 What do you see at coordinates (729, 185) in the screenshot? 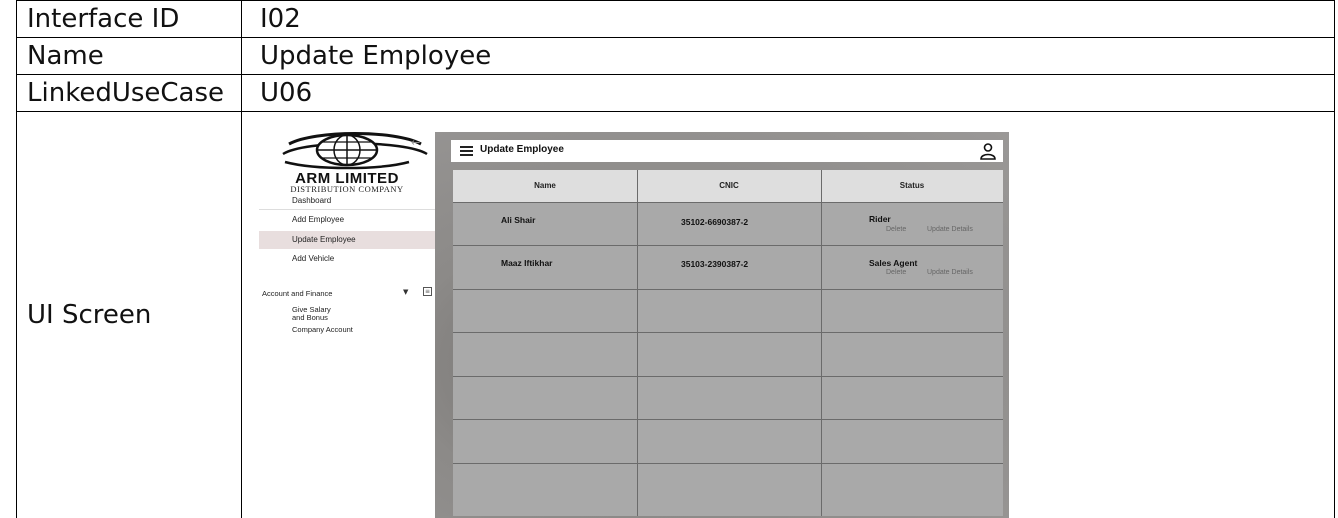
I see `column-header-cnic: CNIC` at bounding box center [729, 185].